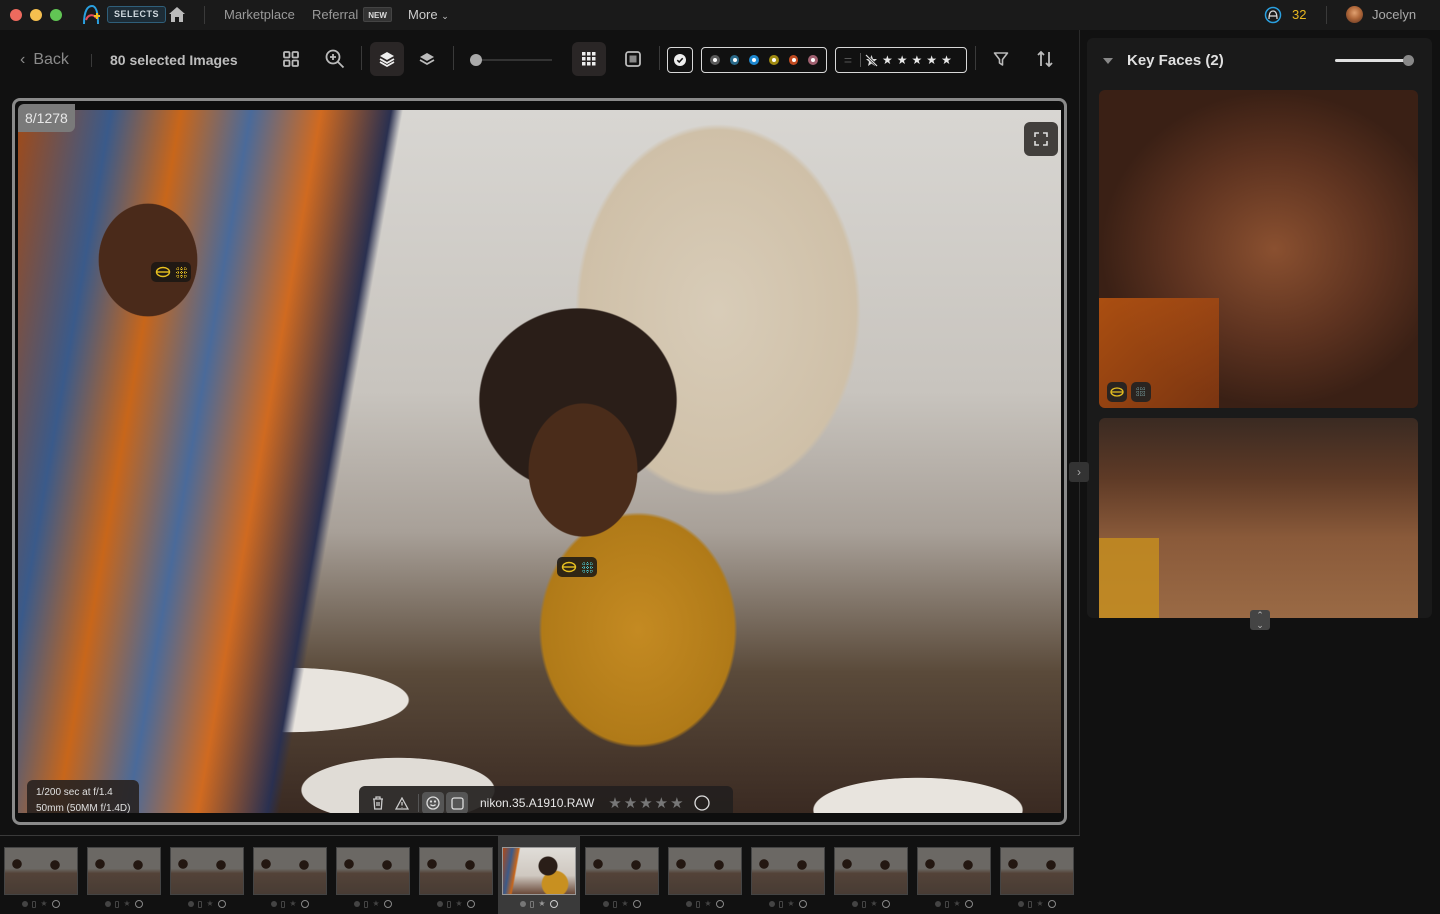 Image resolution: width=1440 pixels, height=914 pixels. I want to click on star-filter-2: ★, so click(902, 60).